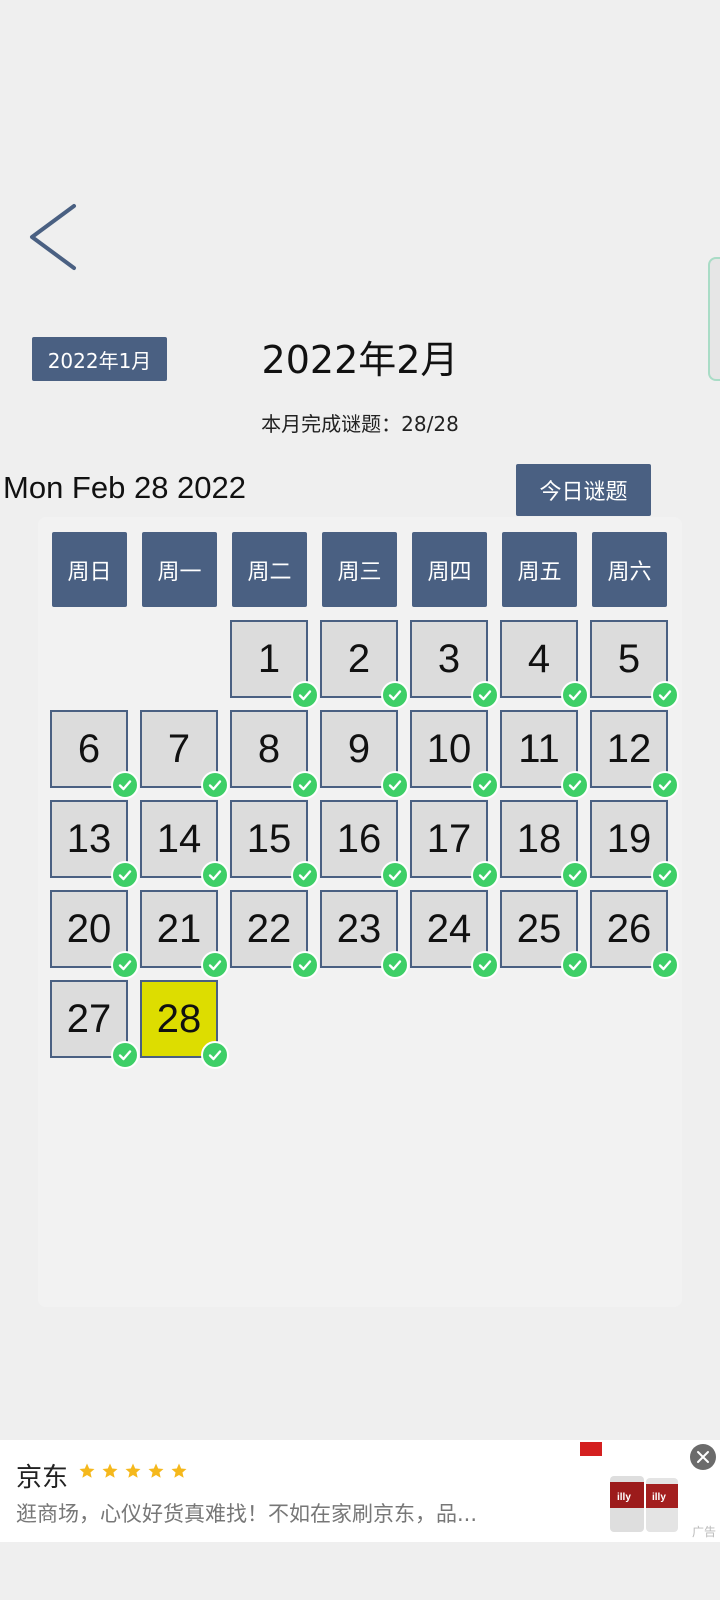  Describe the element at coordinates (269, 748) in the screenshot. I see `day-number: 8` at that location.